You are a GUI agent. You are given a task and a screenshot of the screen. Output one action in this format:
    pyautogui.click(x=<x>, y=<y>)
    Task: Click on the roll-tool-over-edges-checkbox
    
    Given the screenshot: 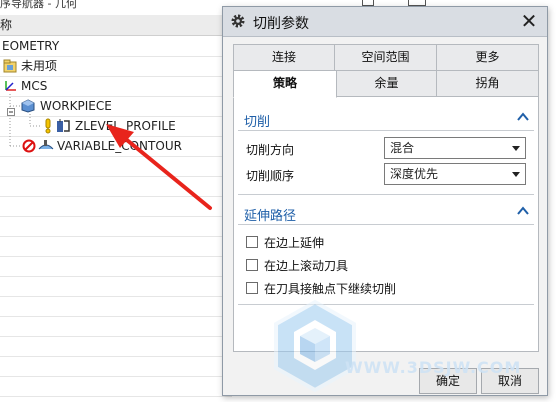 What is the action you would take?
    pyautogui.click(x=252, y=265)
    